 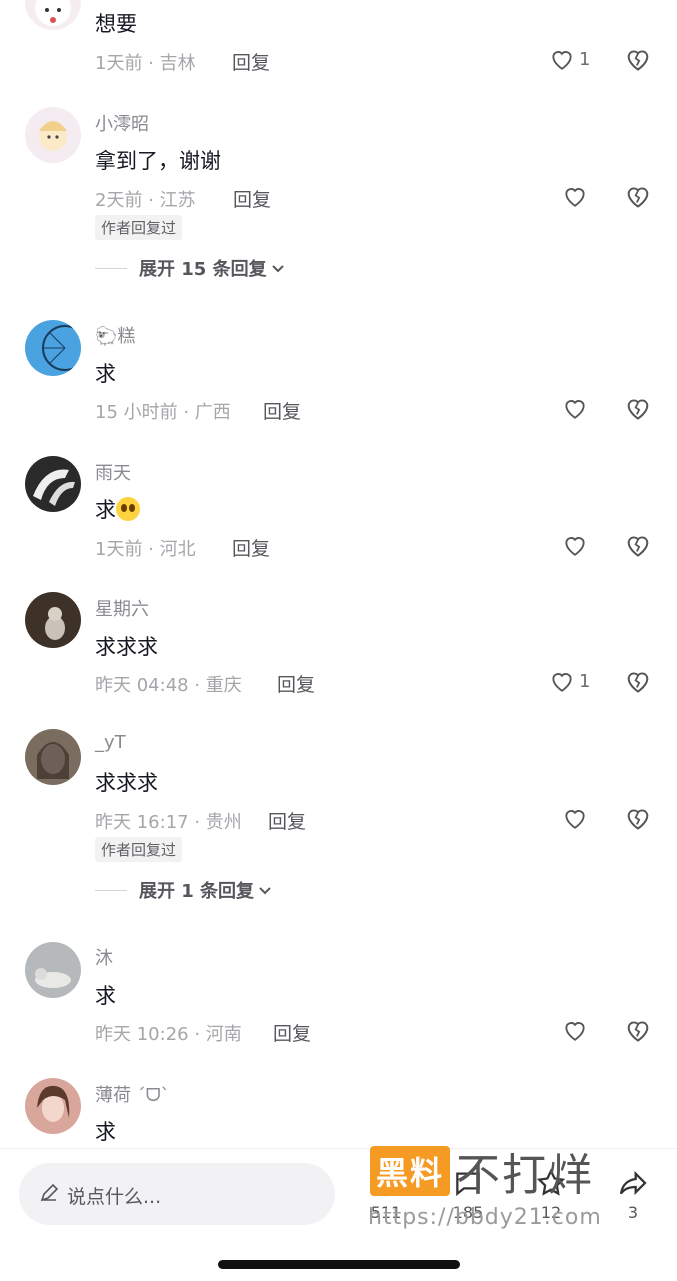 What do you see at coordinates (485, 1217) in the screenshot?
I see `watermark-url: https://bbdy21.com` at bounding box center [485, 1217].